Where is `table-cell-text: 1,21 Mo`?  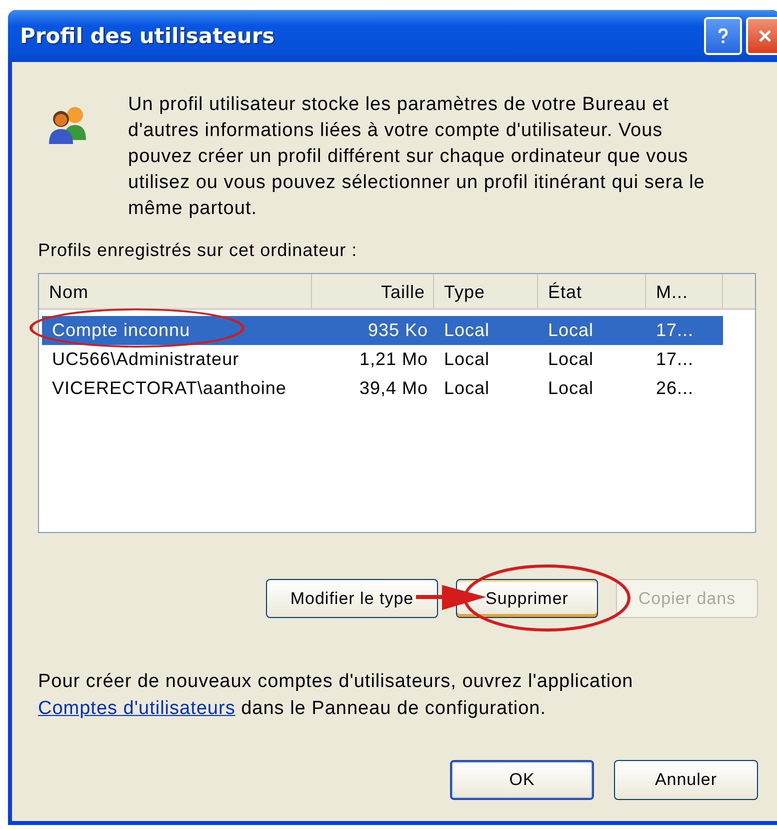
table-cell-text: 1,21 Mo is located at coordinates (393, 359).